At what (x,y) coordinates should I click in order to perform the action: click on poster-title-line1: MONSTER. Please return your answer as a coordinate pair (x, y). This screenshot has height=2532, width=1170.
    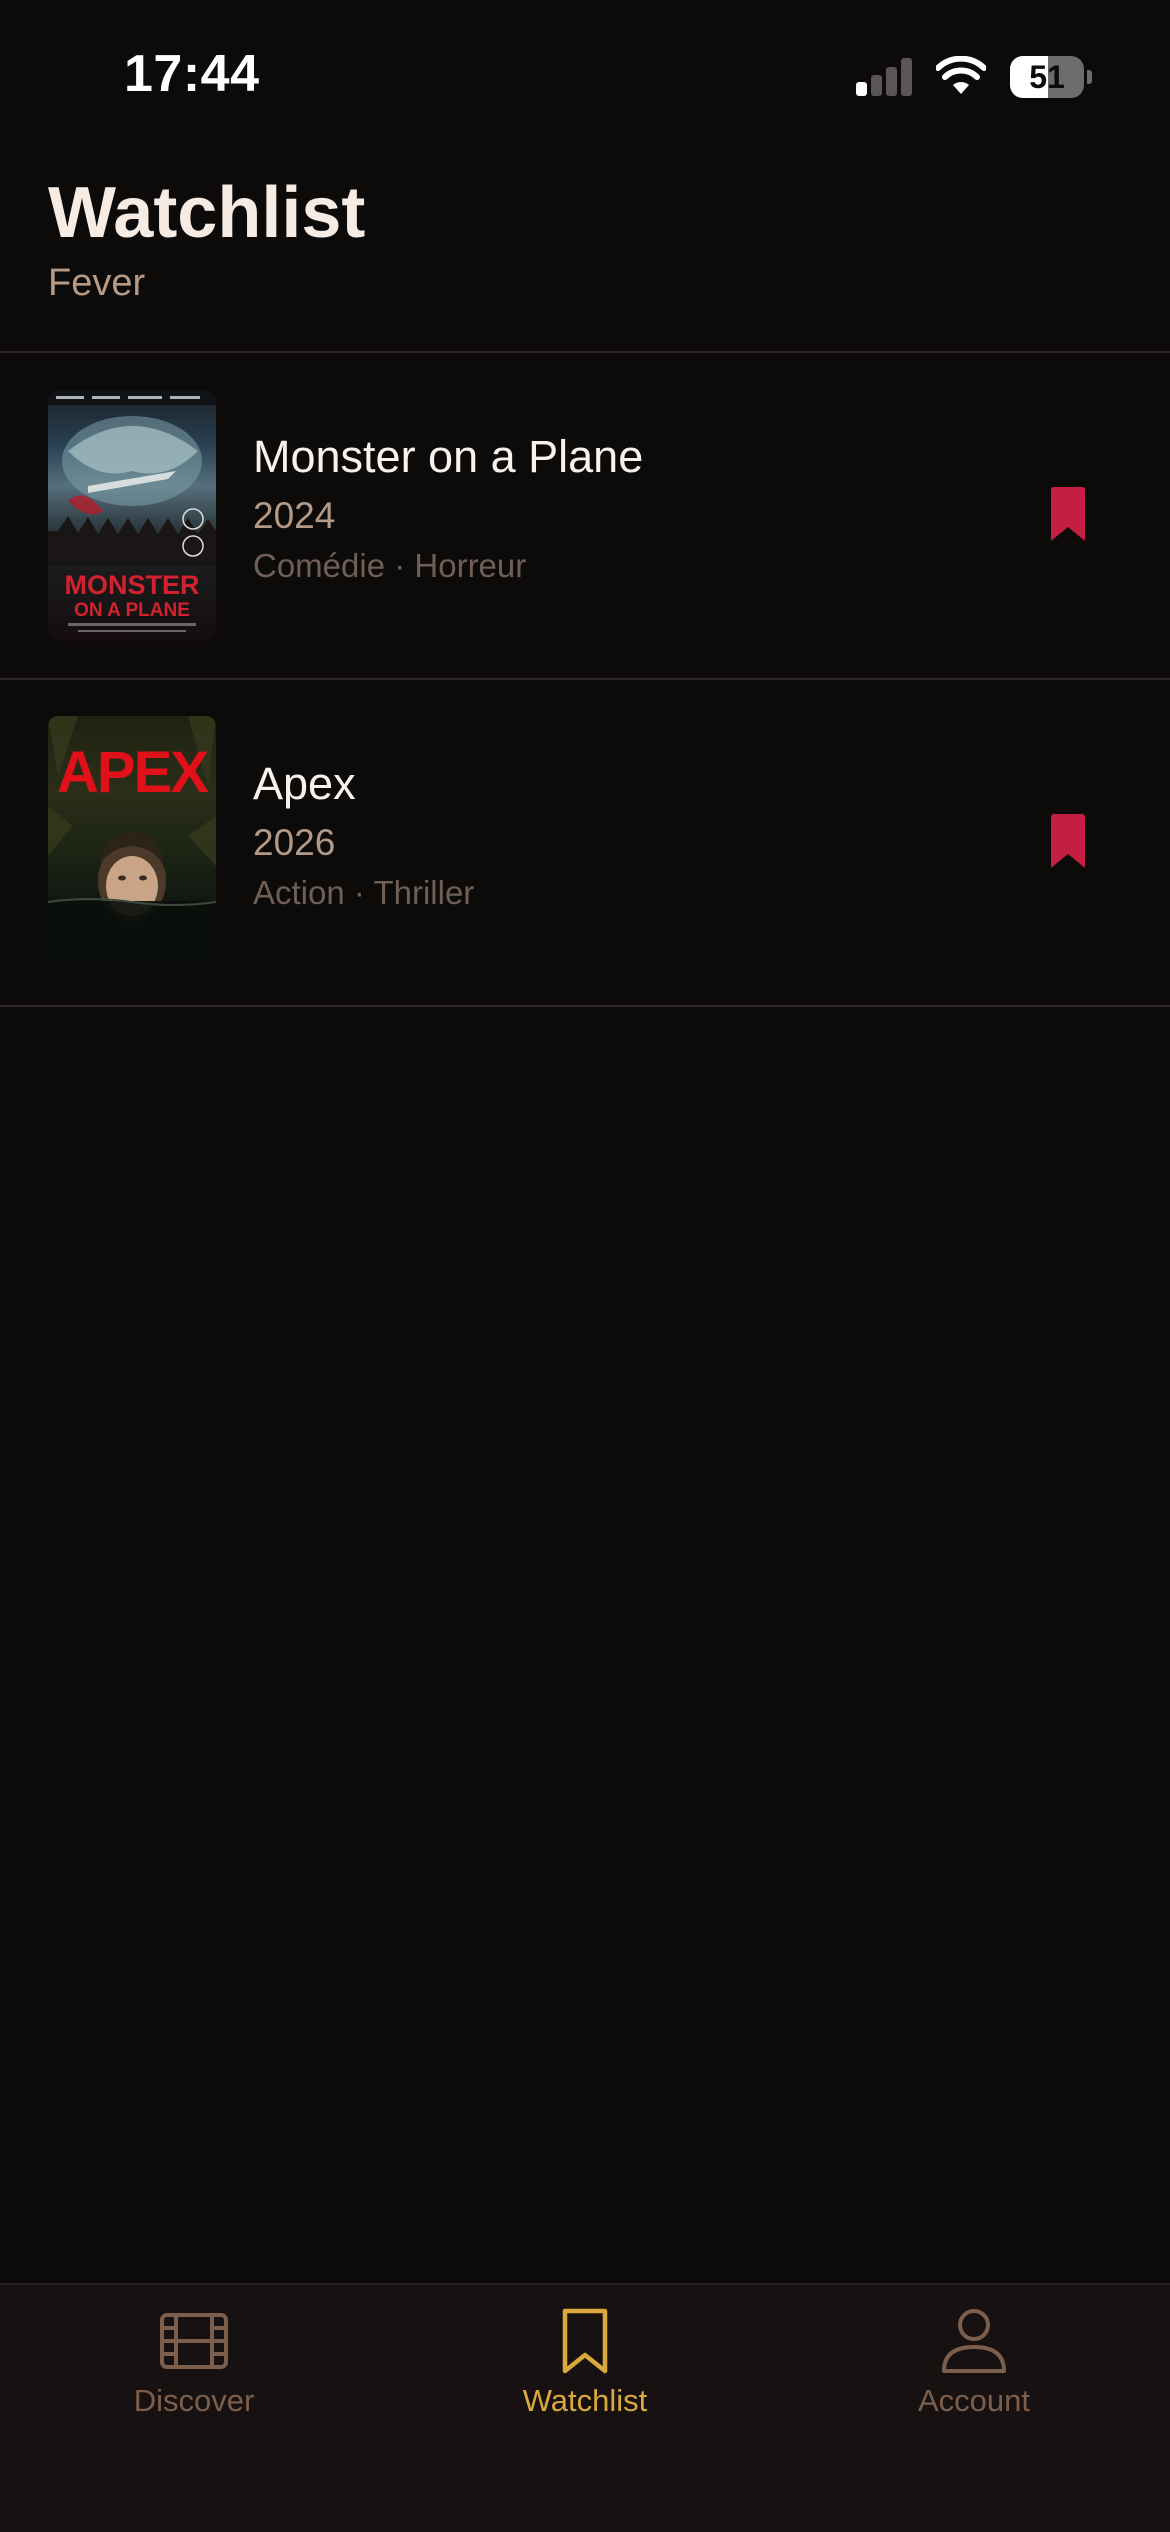
    Looking at the image, I should click on (132, 585).